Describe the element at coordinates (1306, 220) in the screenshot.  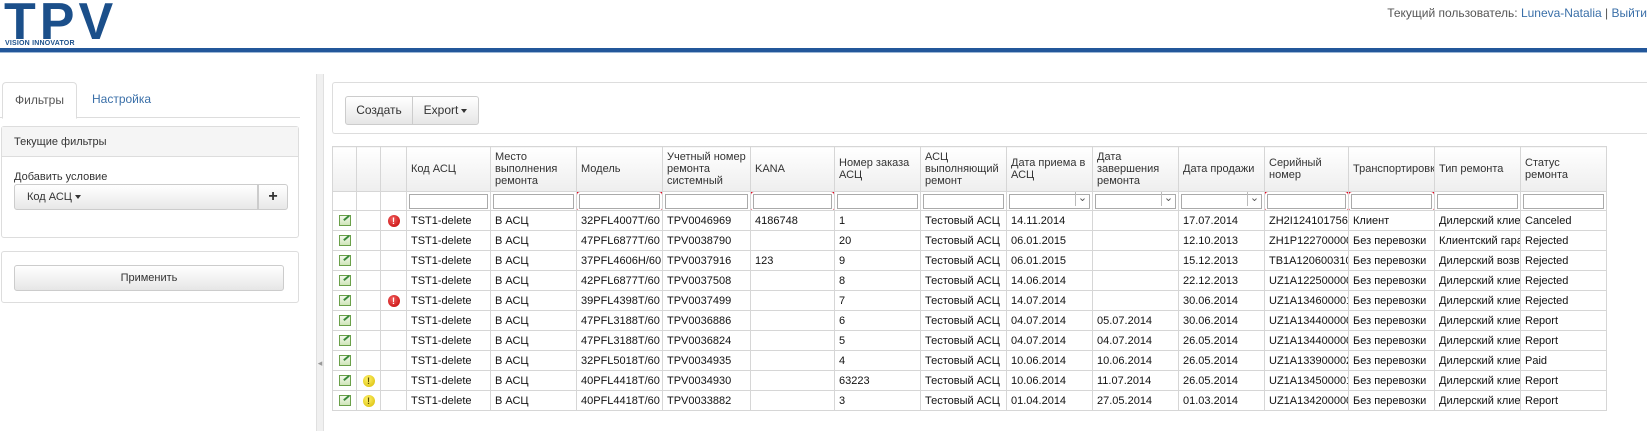
I see `cell-serial: ZH2I1241017561` at that location.